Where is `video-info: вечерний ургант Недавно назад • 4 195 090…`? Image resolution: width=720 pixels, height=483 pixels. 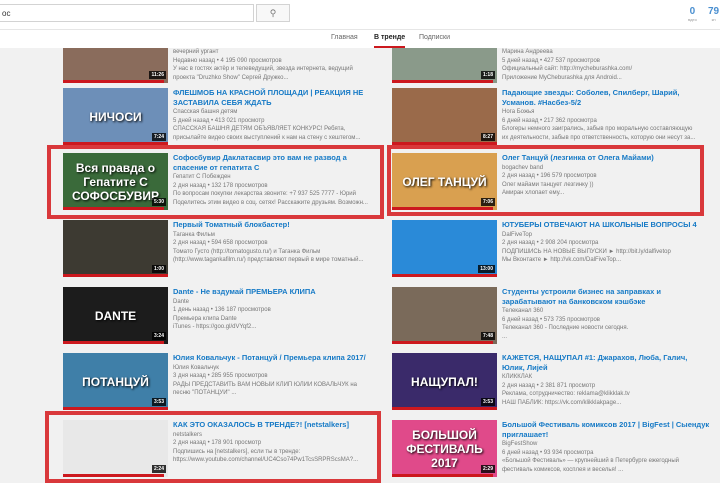 video-info: вечерний ургант Недавно назад • 4 195 090… is located at coordinates (278, 65).